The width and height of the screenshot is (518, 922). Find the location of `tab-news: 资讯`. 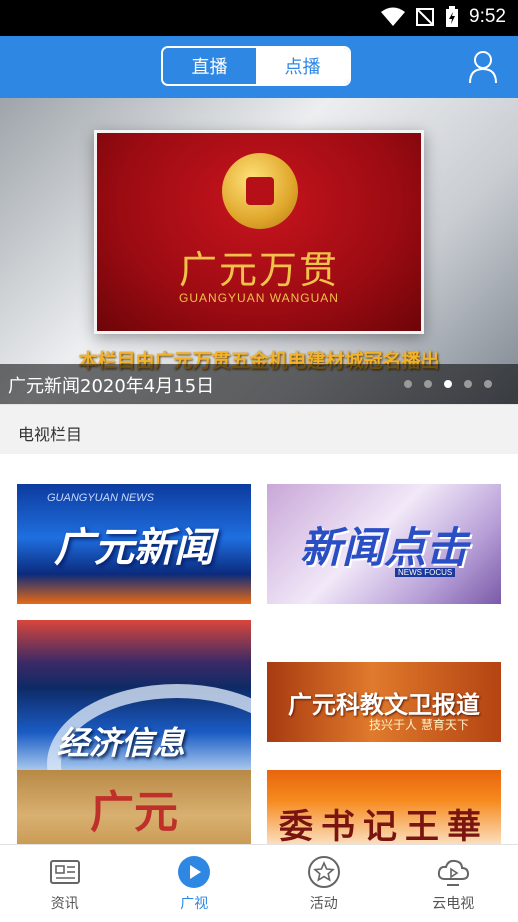

tab-news: 资讯 is located at coordinates (65, 883).